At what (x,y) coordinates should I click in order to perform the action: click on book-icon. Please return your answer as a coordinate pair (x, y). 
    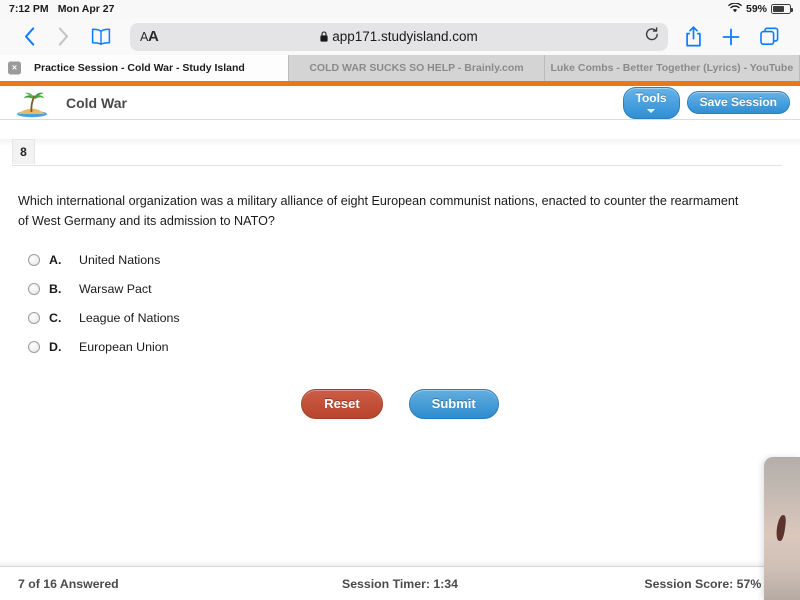
    Looking at the image, I should click on (101, 36).